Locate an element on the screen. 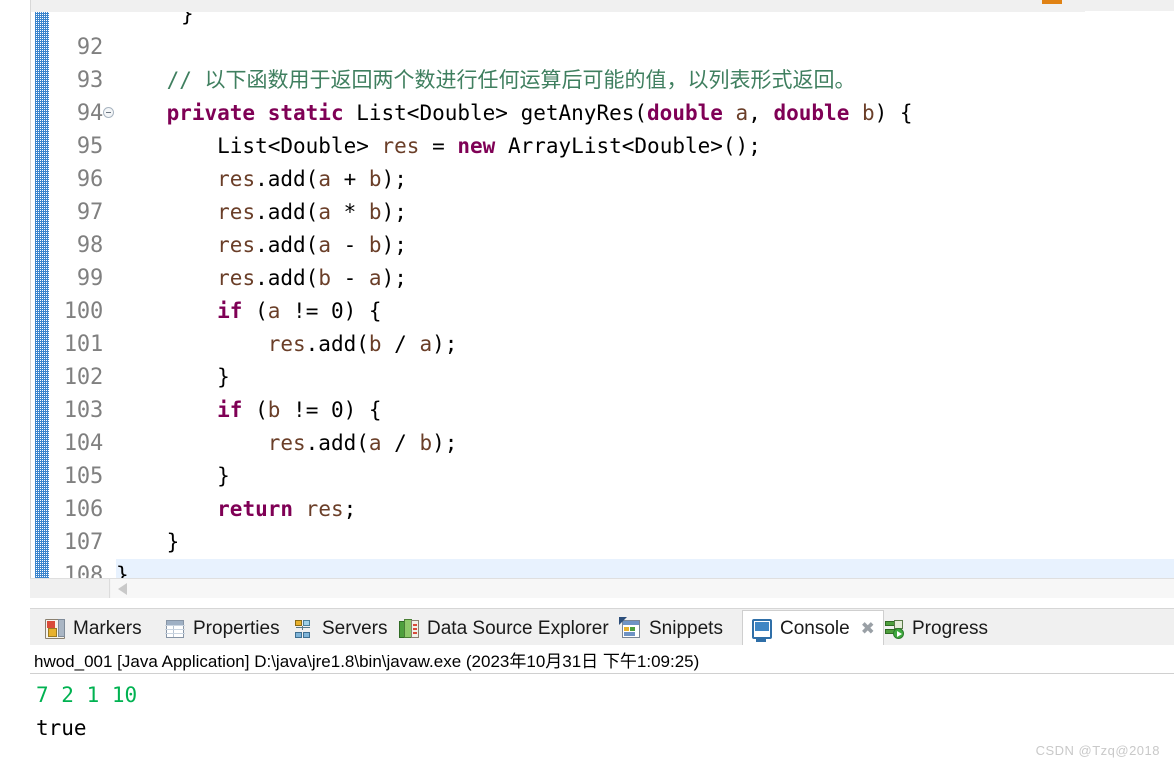  code-token-plain: List<Double> is located at coordinates (249, 146).